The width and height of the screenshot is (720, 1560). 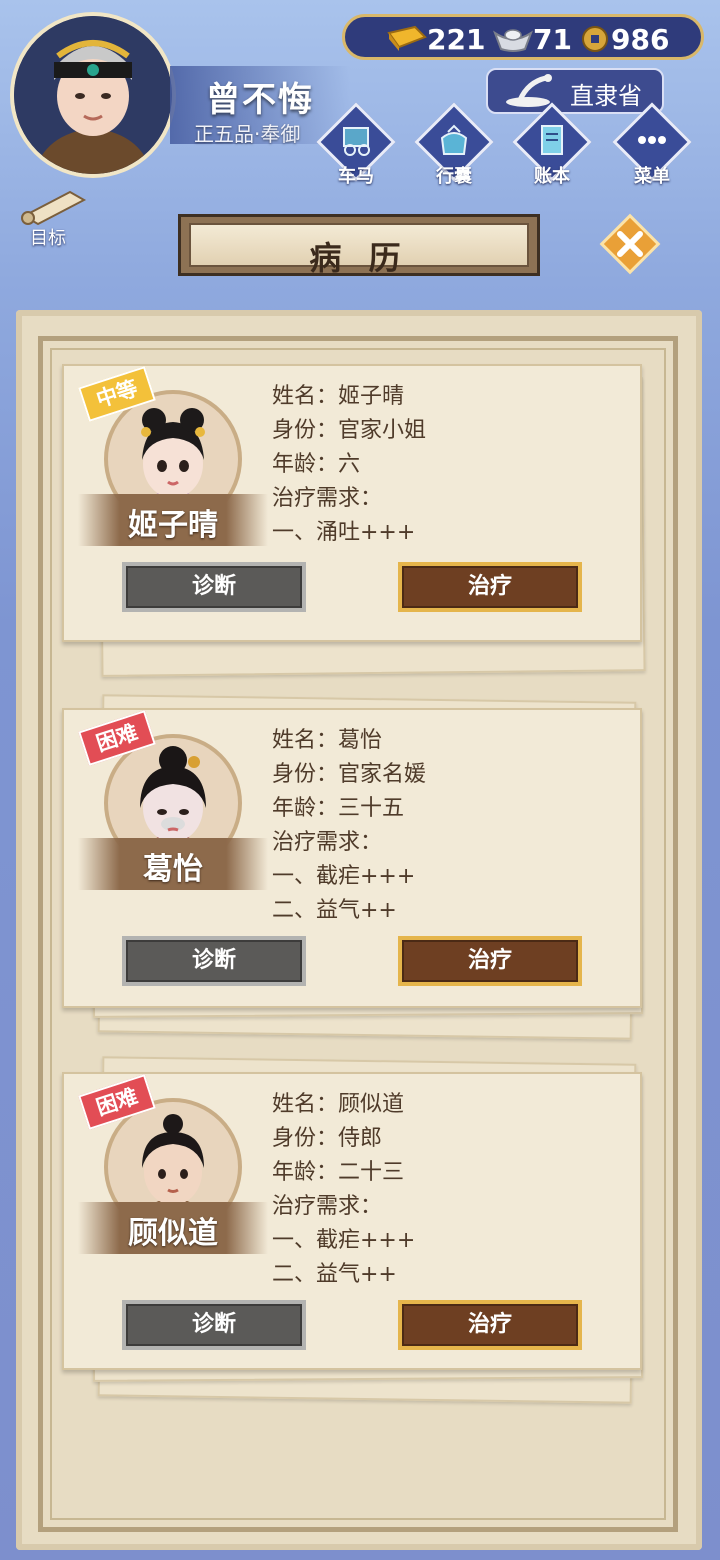 What do you see at coordinates (360, 740) in the screenshot?
I see `name-value: 葛怡` at bounding box center [360, 740].